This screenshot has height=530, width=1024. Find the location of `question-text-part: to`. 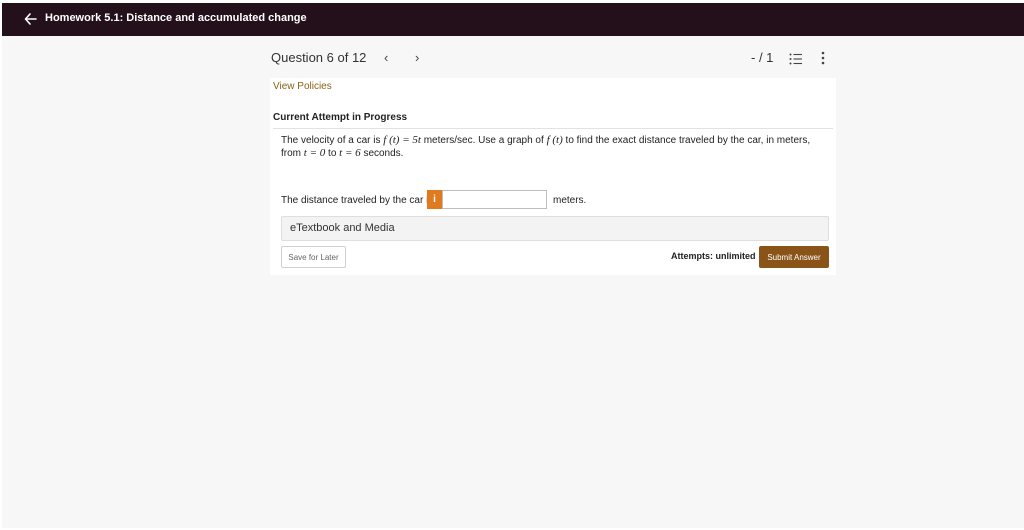

question-text-part: to is located at coordinates (332, 153).